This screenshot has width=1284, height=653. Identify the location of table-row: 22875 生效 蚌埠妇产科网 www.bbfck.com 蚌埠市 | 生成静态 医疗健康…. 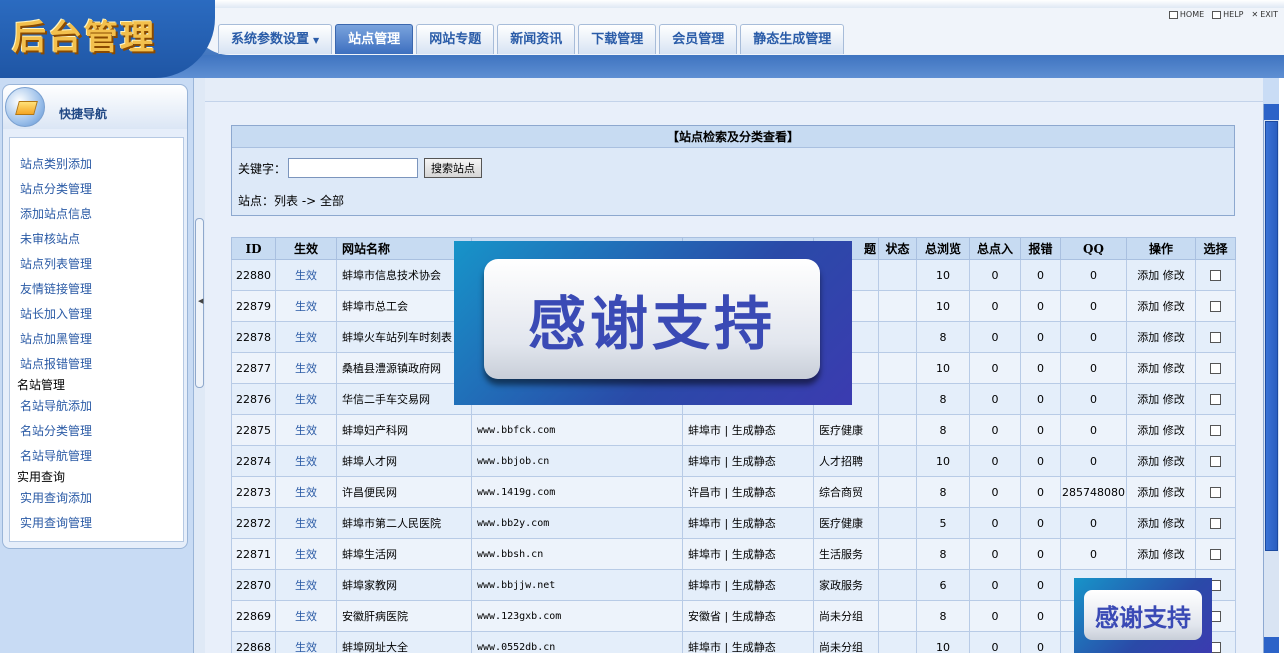
(733, 430).